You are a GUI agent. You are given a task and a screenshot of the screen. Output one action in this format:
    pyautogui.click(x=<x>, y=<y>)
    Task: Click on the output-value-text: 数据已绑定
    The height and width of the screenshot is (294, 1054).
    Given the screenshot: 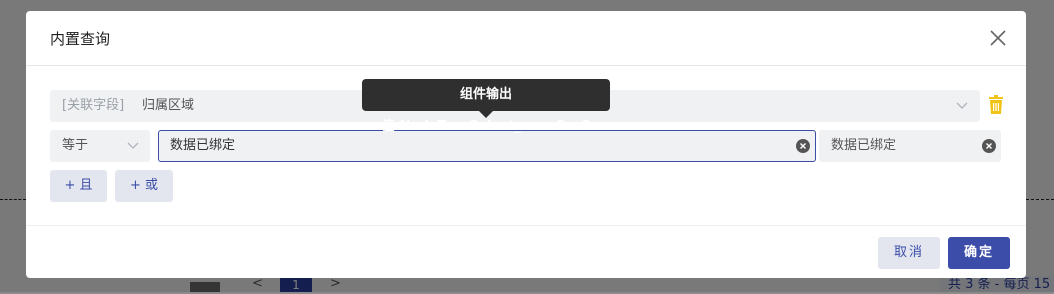 What is the action you would take?
    pyautogui.click(x=864, y=145)
    